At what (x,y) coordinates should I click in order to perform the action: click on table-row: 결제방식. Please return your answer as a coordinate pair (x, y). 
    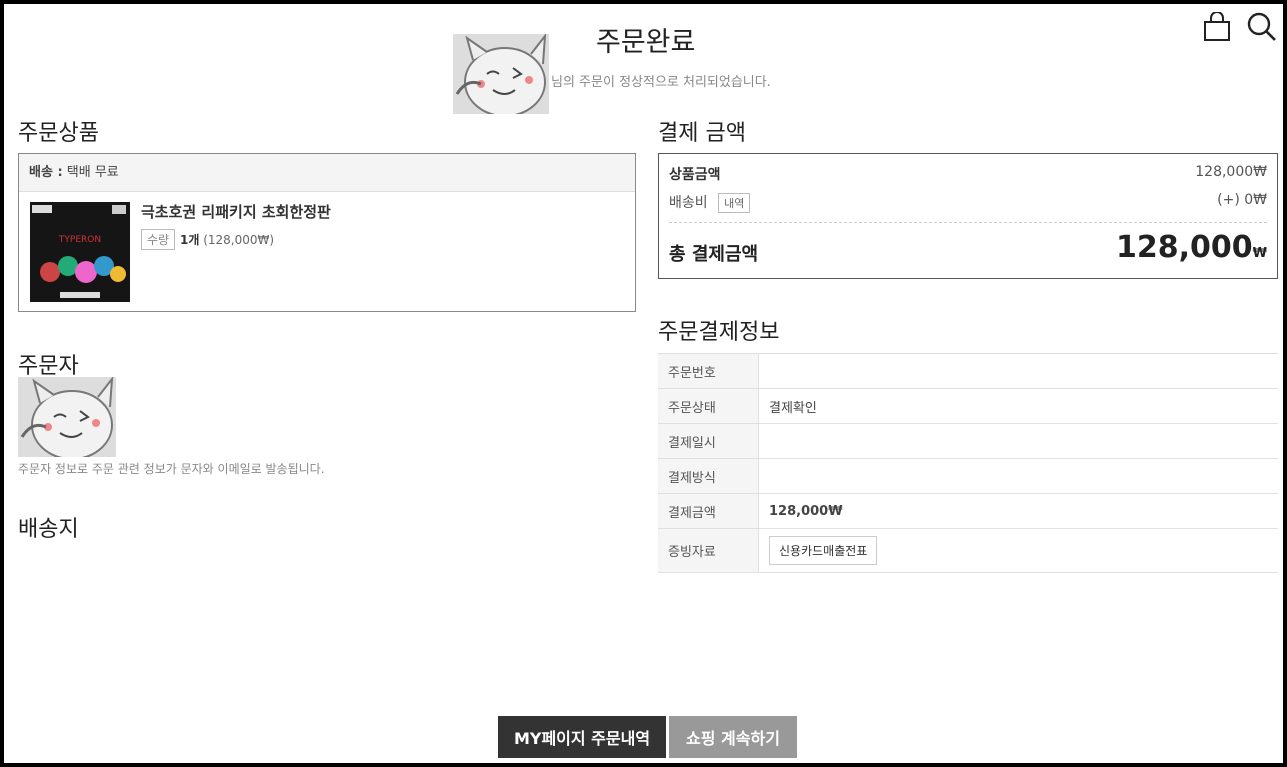
    Looking at the image, I should click on (968, 476).